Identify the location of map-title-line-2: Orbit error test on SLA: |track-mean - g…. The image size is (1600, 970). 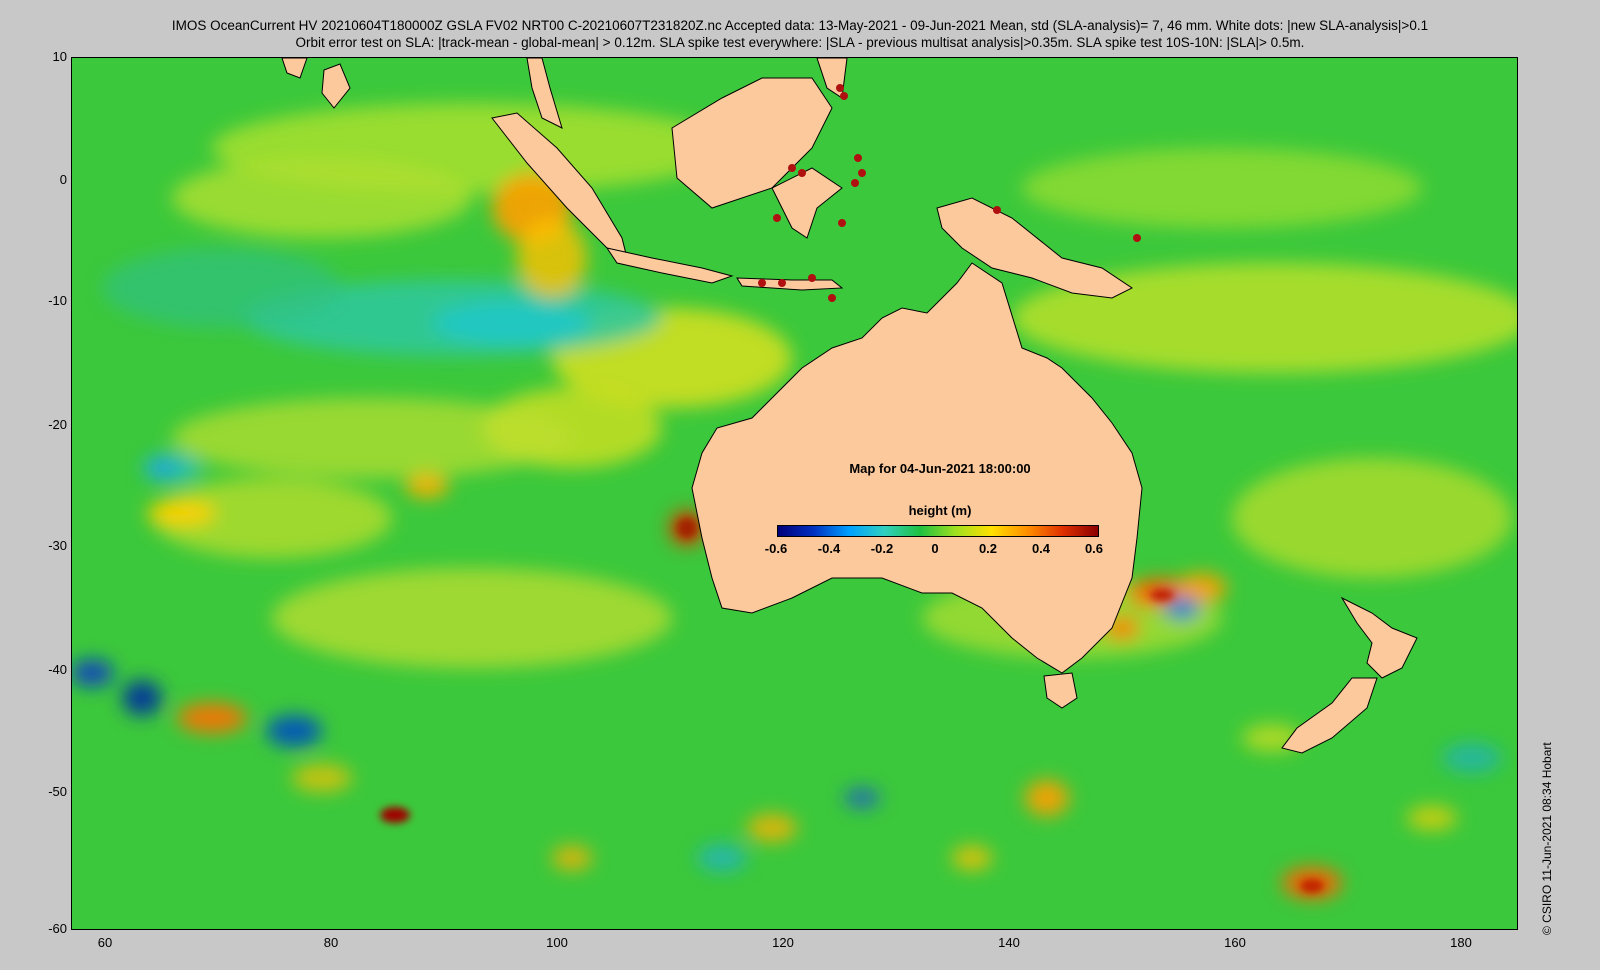
(800, 42).